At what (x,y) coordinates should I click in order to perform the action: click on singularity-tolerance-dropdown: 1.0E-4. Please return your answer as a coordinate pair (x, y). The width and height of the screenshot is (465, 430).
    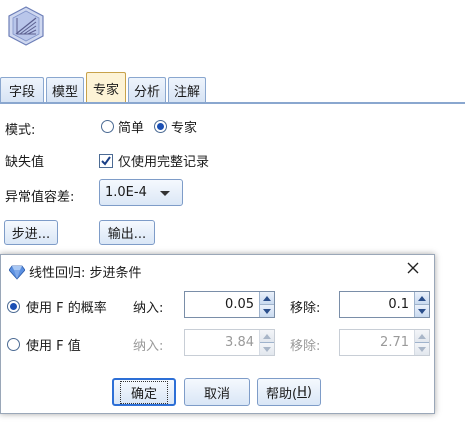
    Looking at the image, I should click on (141, 192).